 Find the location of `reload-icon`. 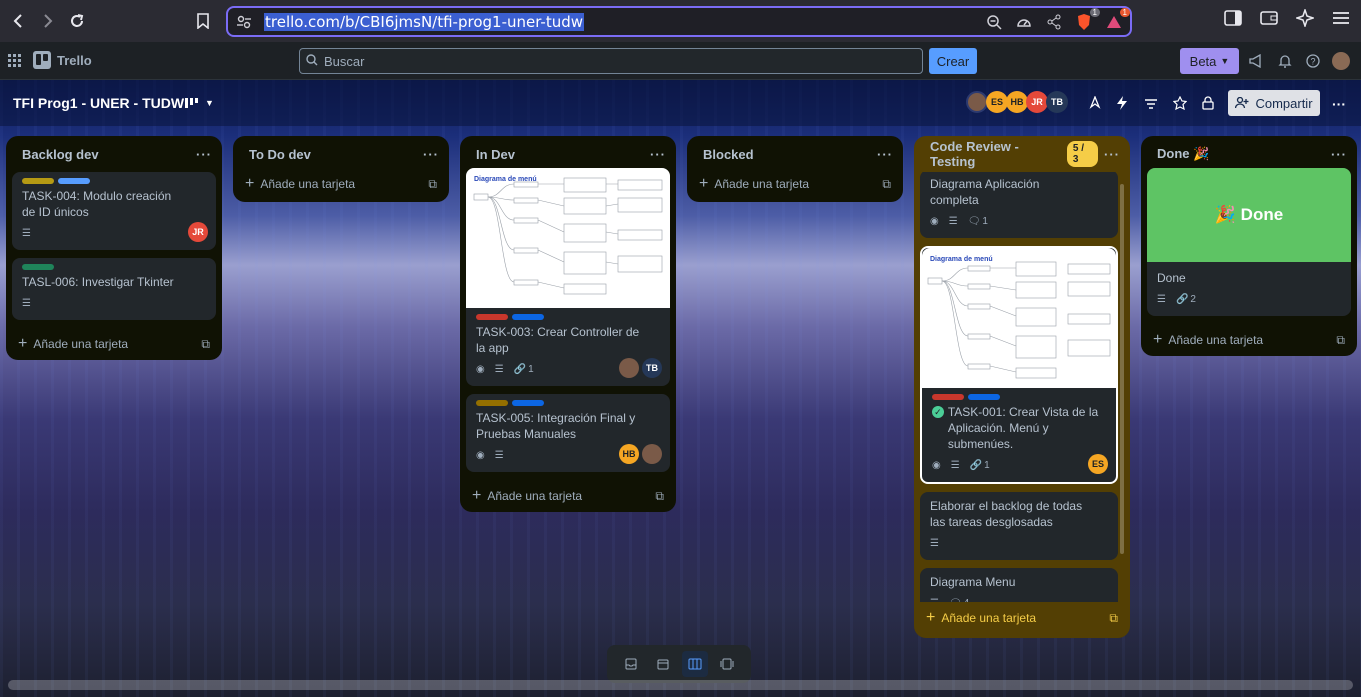

reload-icon is located at coordinates (77, 21).